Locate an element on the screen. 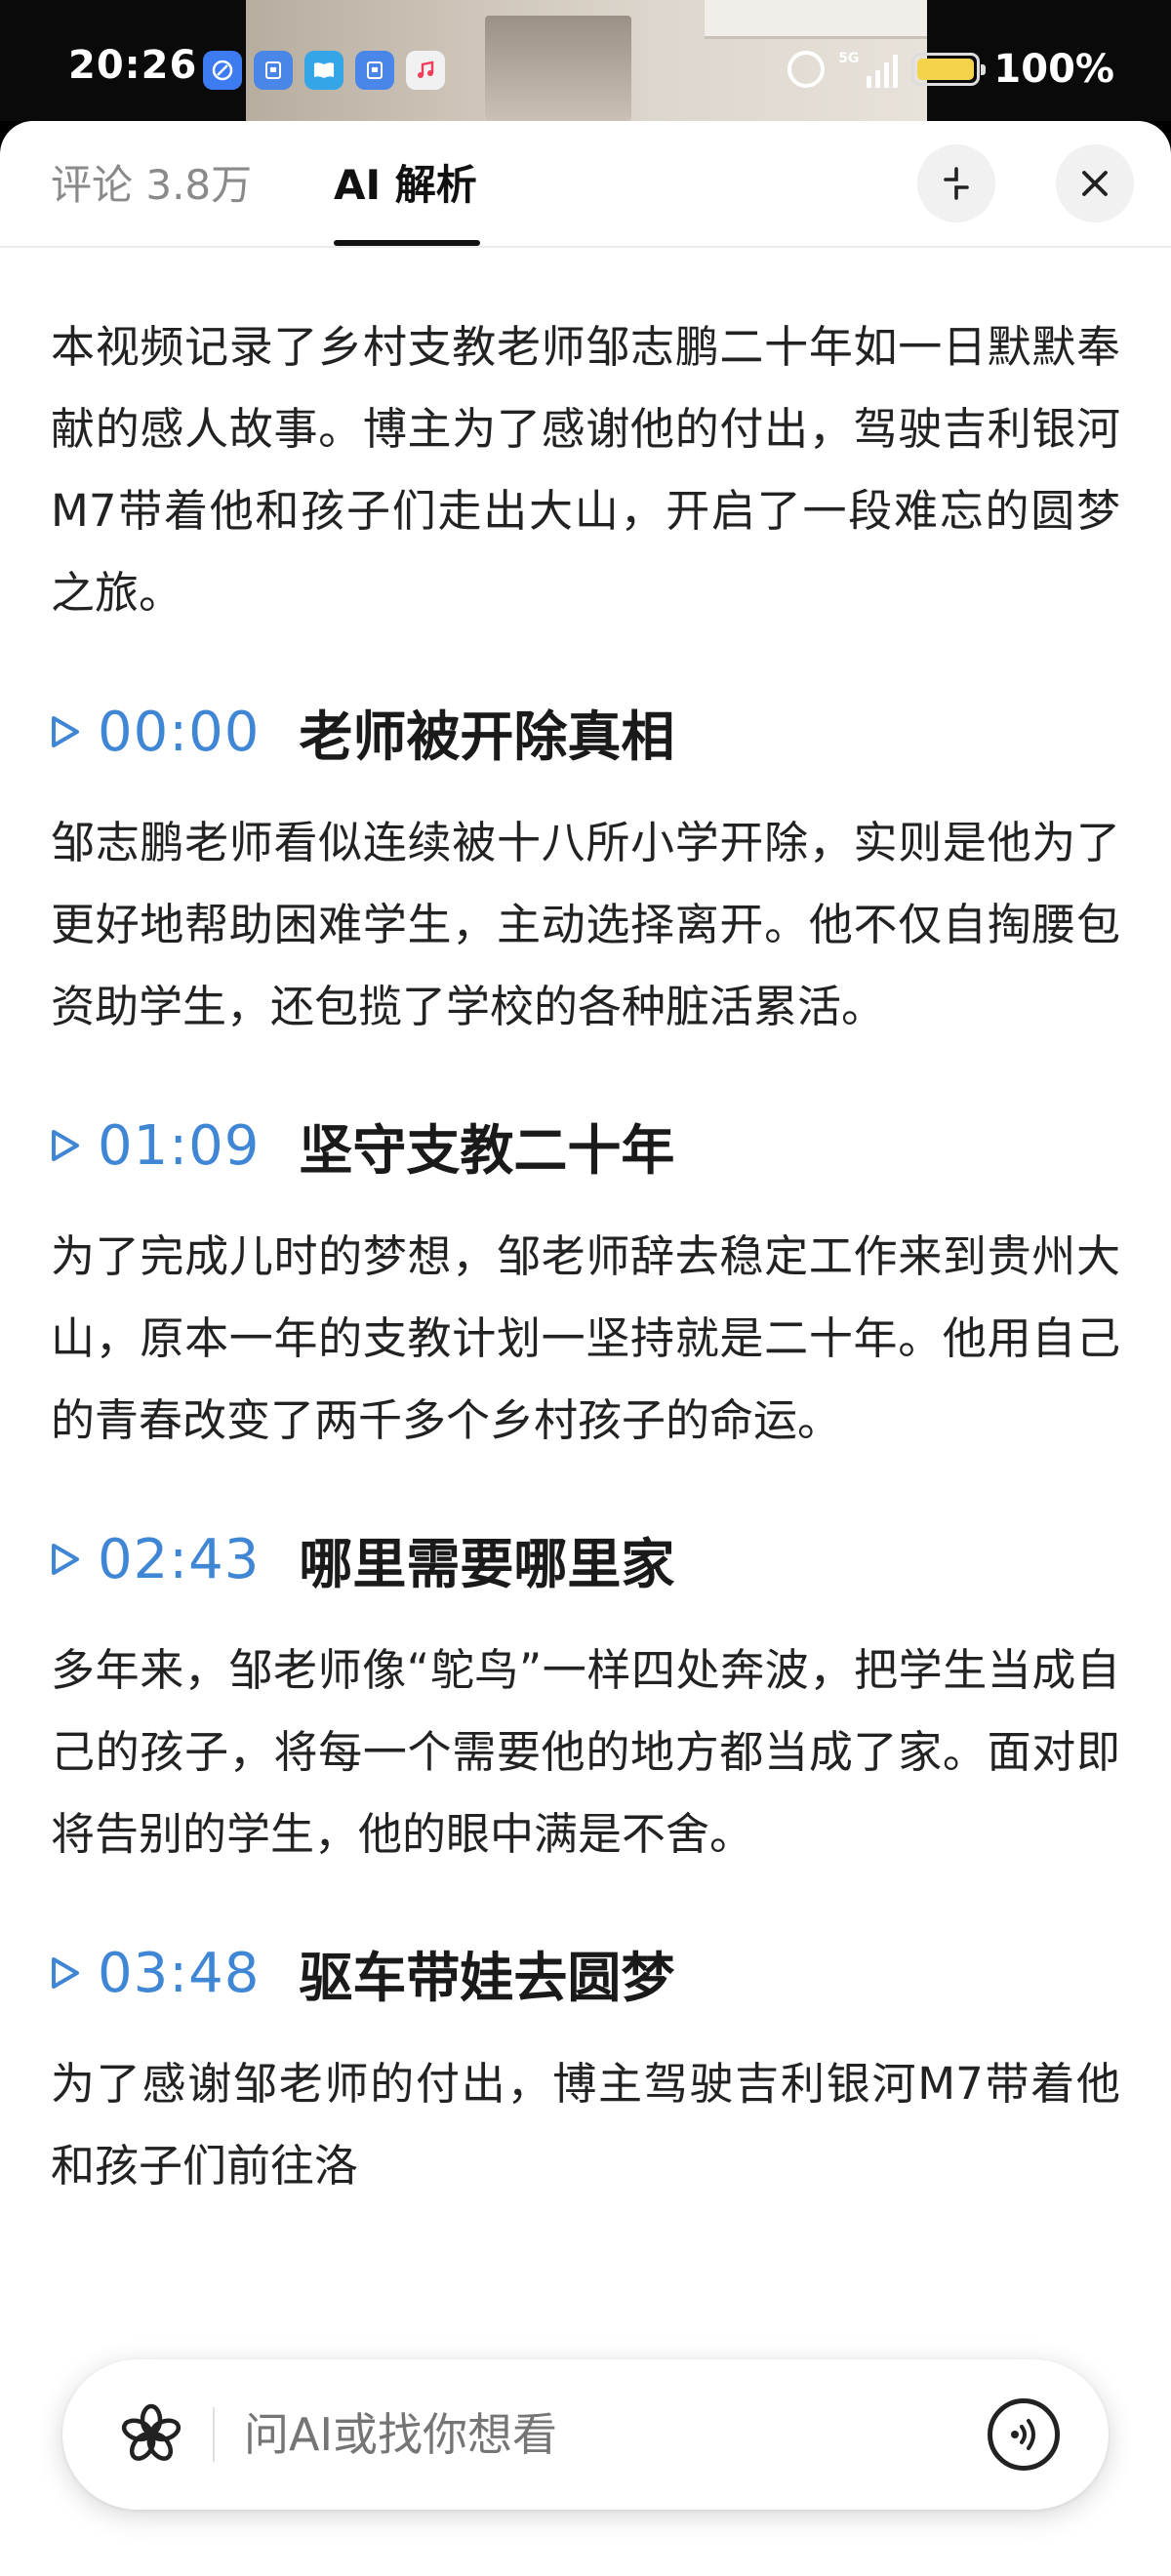 This screenshot has height=2576, width=1171. ask-ai-input is located at coordinates (585, 2434).